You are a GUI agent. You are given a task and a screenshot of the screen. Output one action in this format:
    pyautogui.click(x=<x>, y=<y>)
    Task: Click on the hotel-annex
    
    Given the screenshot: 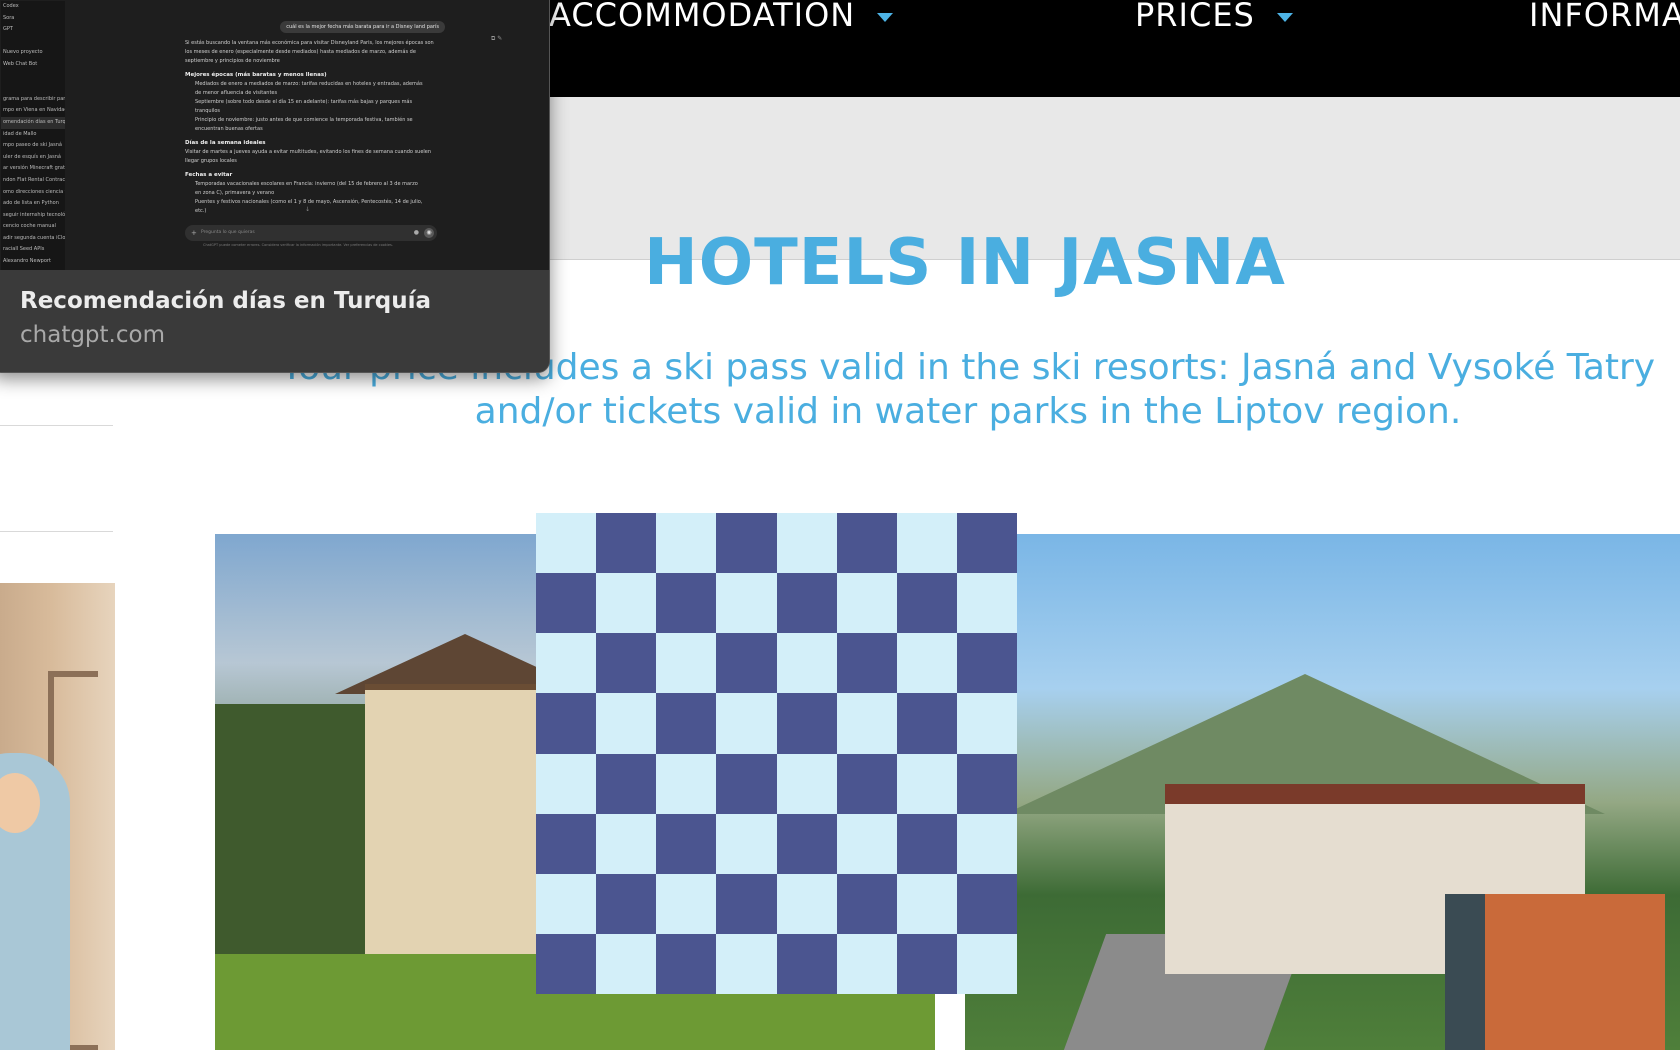 What is the action you would take?
    pyautogui.click(x=1555, y=972)
    